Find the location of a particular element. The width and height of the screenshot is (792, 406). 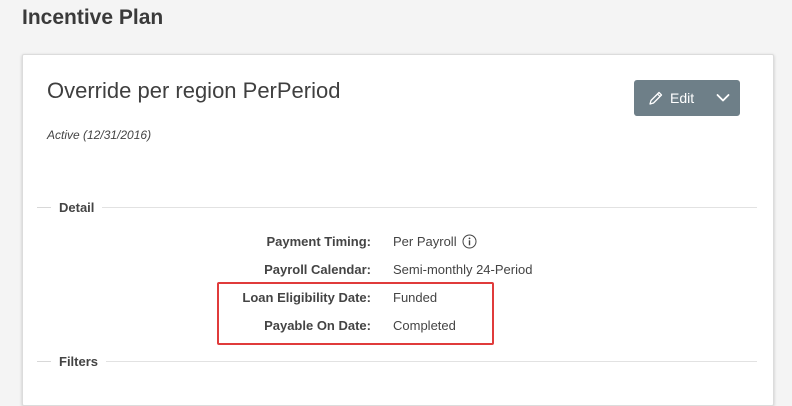

plan-title: Override per region PerPeriod is located at coordinates (194, 90).